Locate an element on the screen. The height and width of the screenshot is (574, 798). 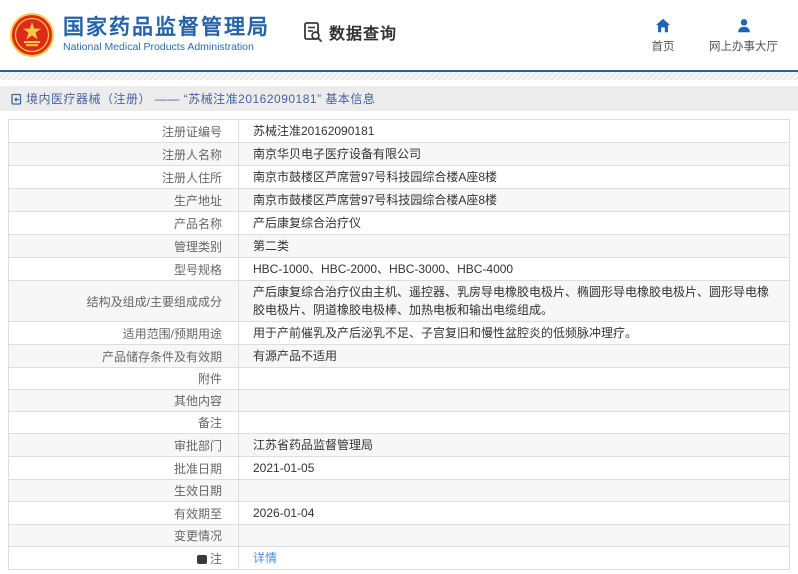
table-row: 其他内容 is located at coordinates (399, 400).